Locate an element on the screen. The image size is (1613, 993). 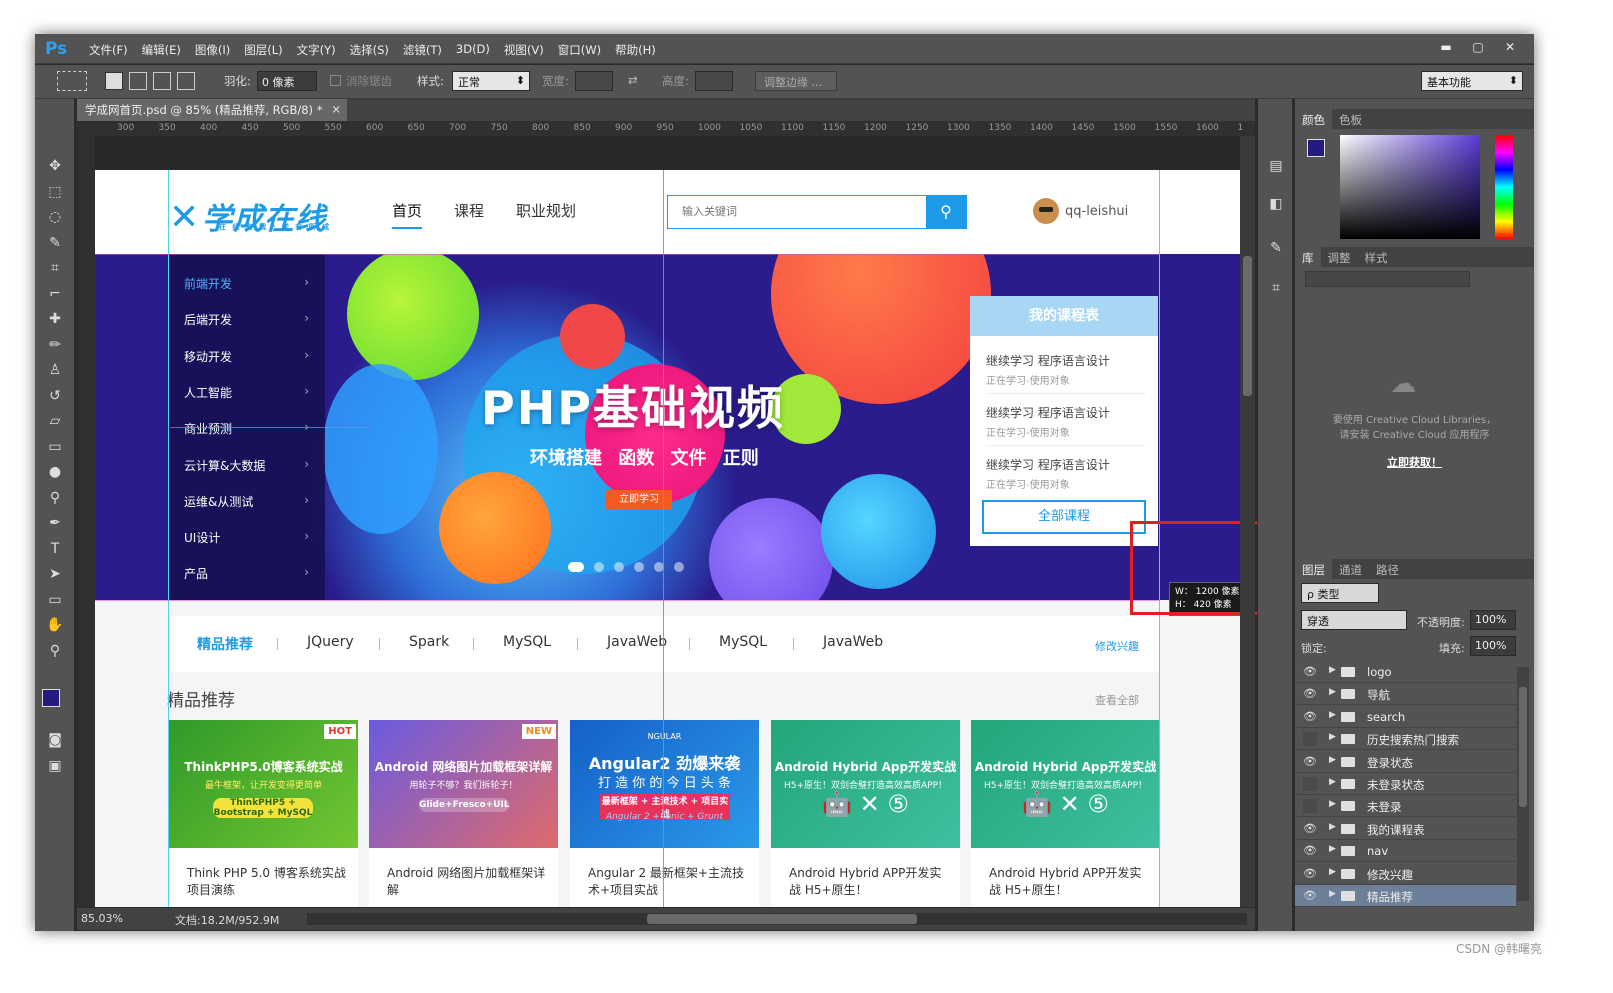
layer-row: 👁 ▶ 精品推荐 is located at coordinates (1405, 896).